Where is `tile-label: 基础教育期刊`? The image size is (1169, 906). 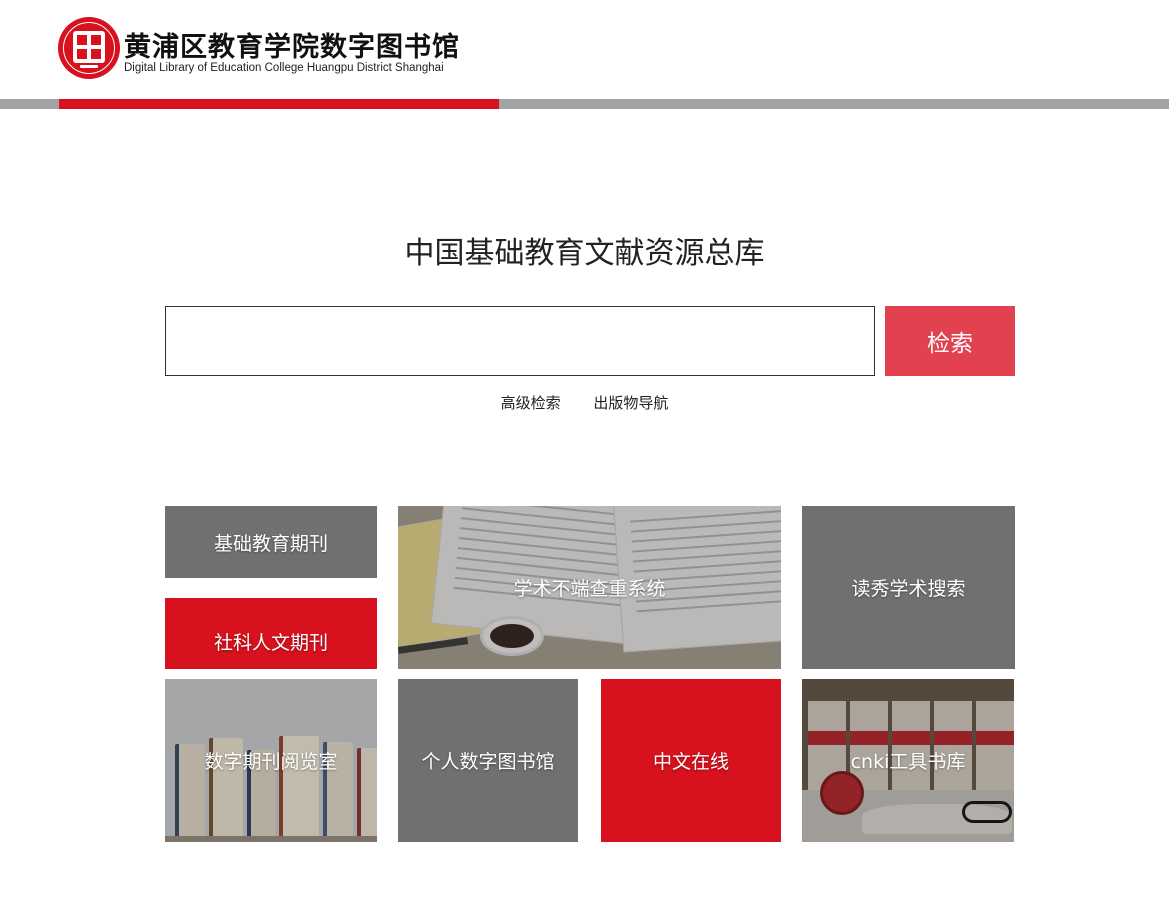 tile-label: 基础教育期刊 is located at coordinates (270, 543).